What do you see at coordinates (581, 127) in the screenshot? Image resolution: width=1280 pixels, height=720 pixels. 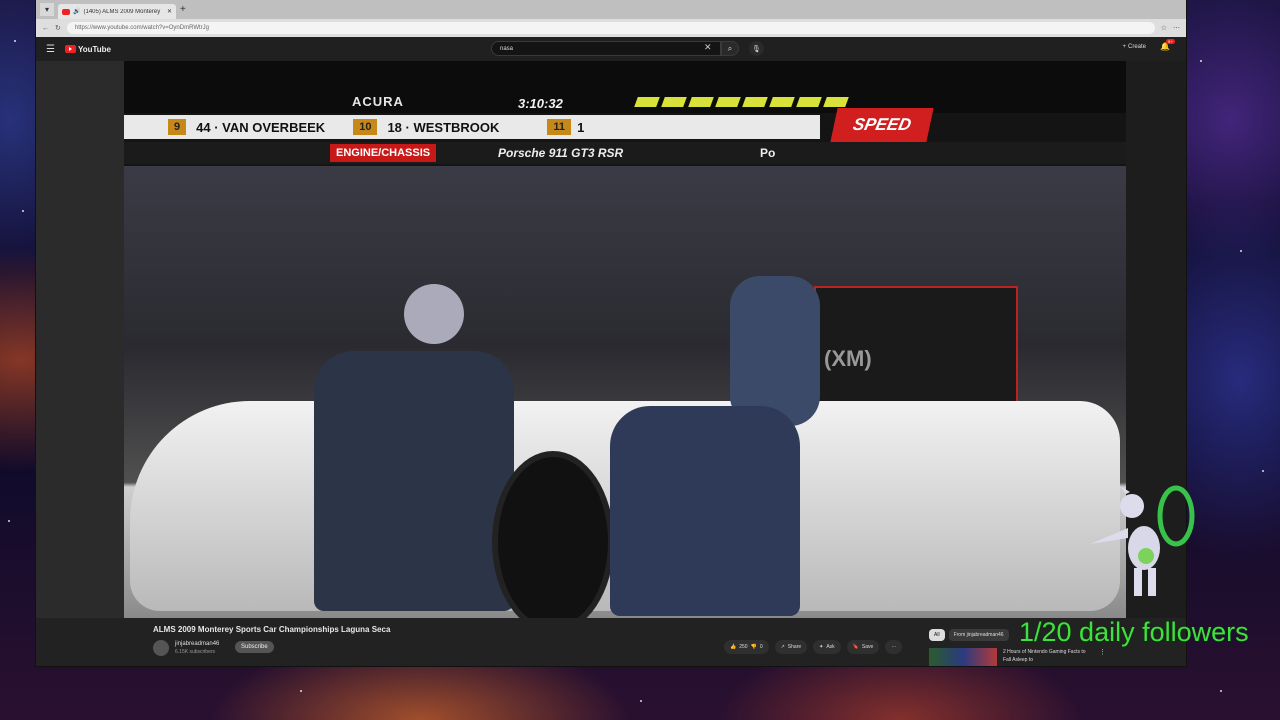 I see `ticker-driver: 1` at bounding box center [581, 127].